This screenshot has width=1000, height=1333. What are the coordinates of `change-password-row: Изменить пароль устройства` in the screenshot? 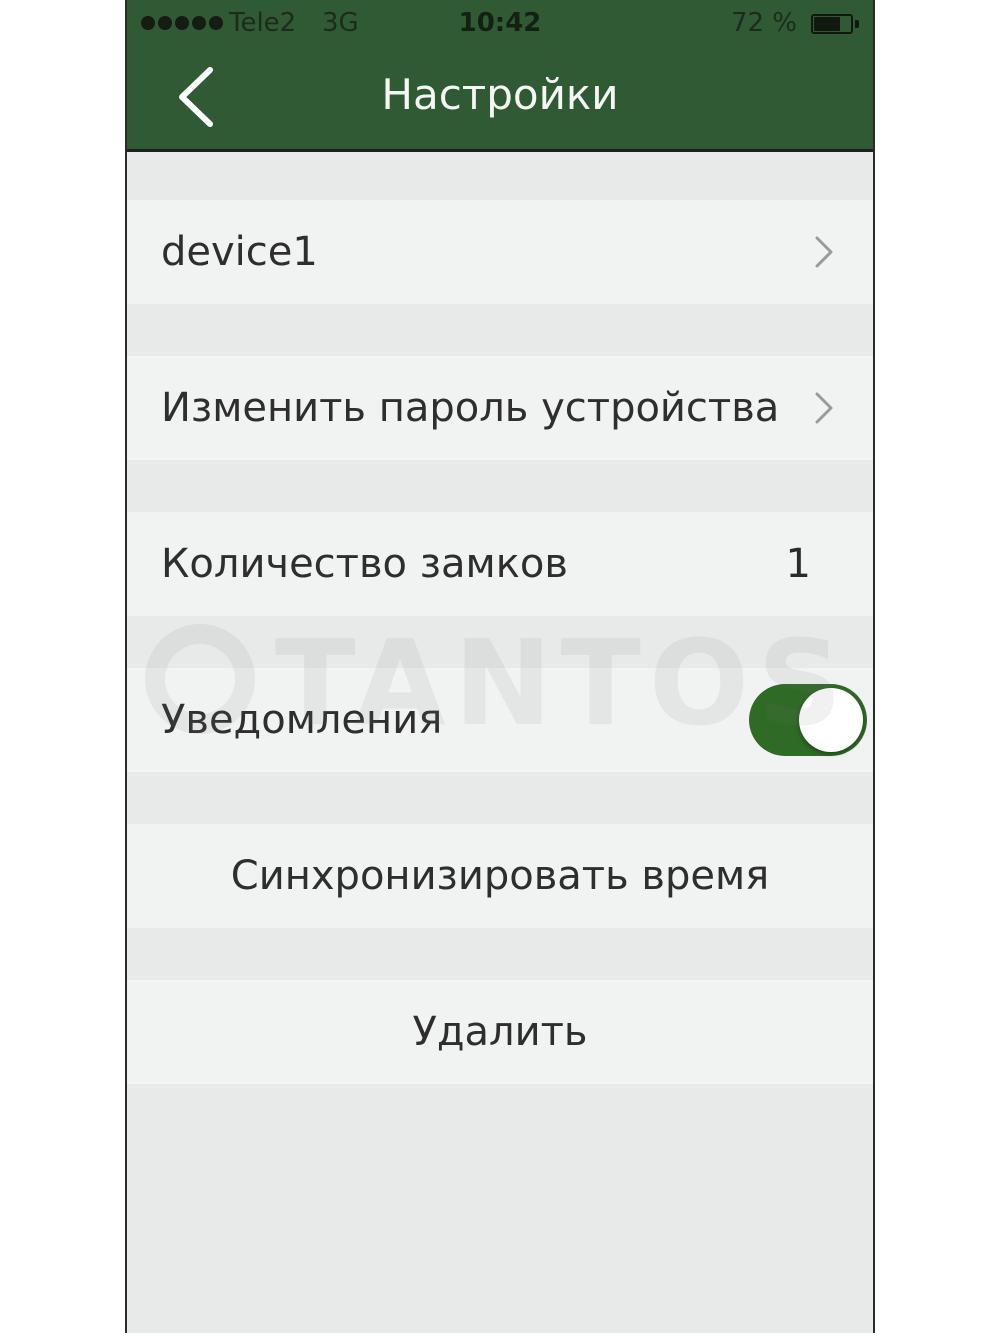 It's located at (500, 408).